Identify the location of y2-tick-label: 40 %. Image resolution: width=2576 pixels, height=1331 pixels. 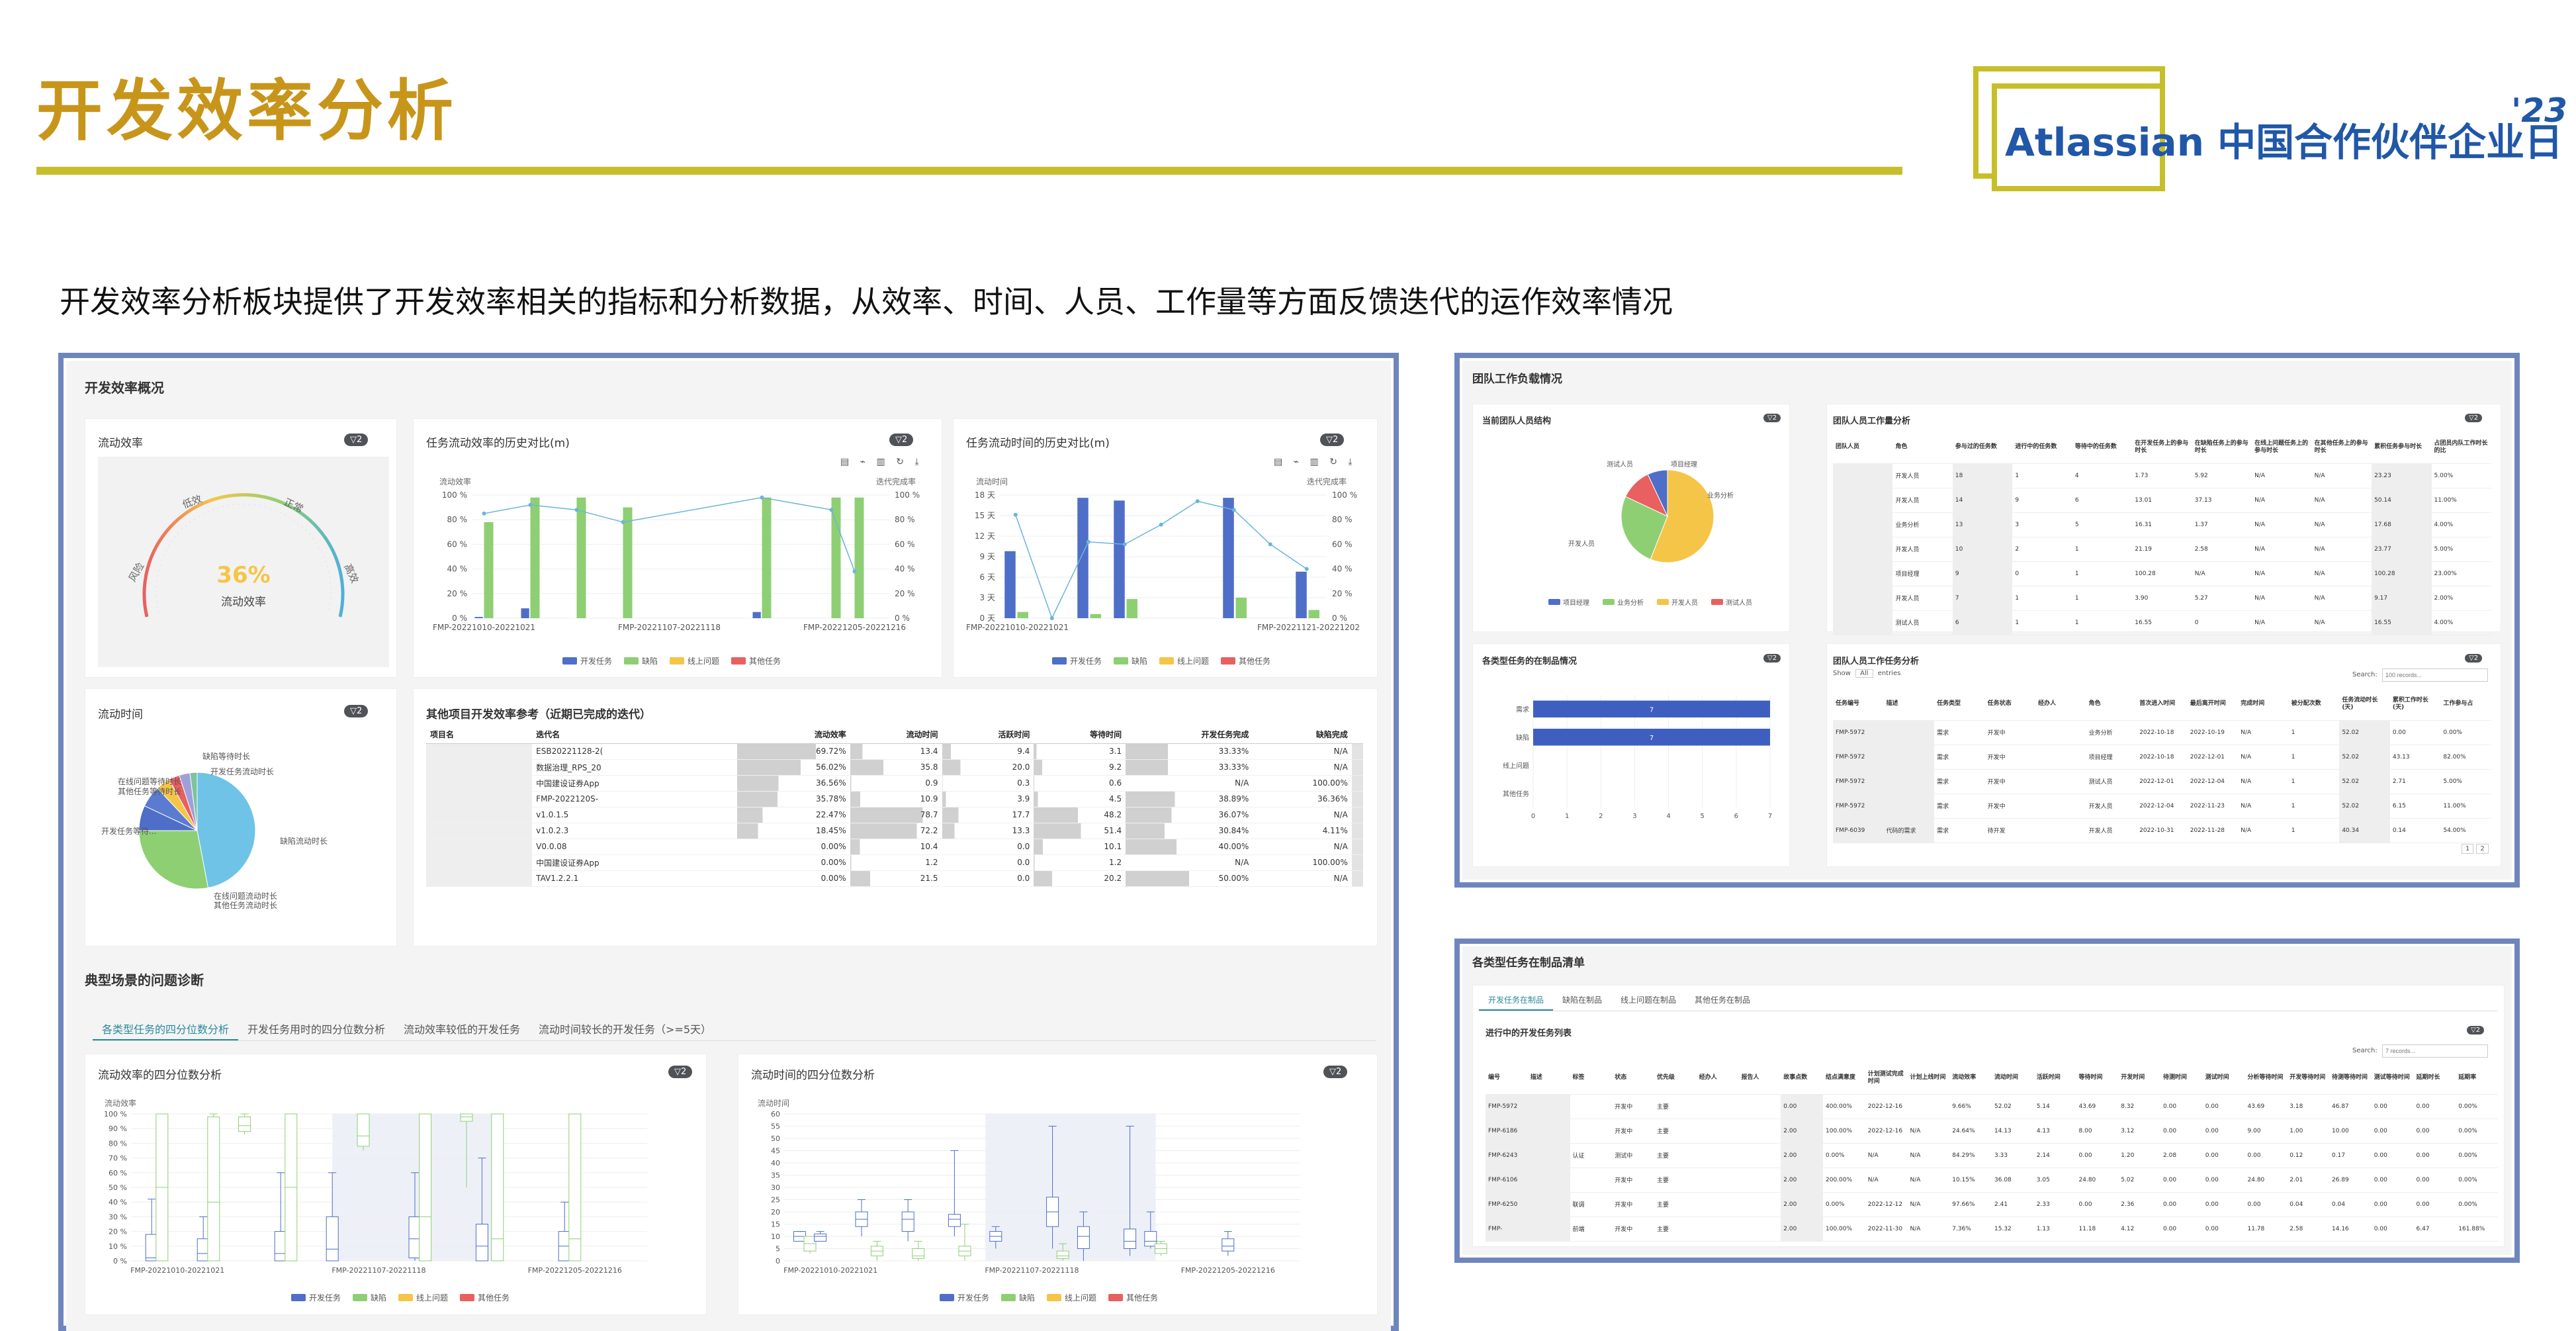
(1342, 569).